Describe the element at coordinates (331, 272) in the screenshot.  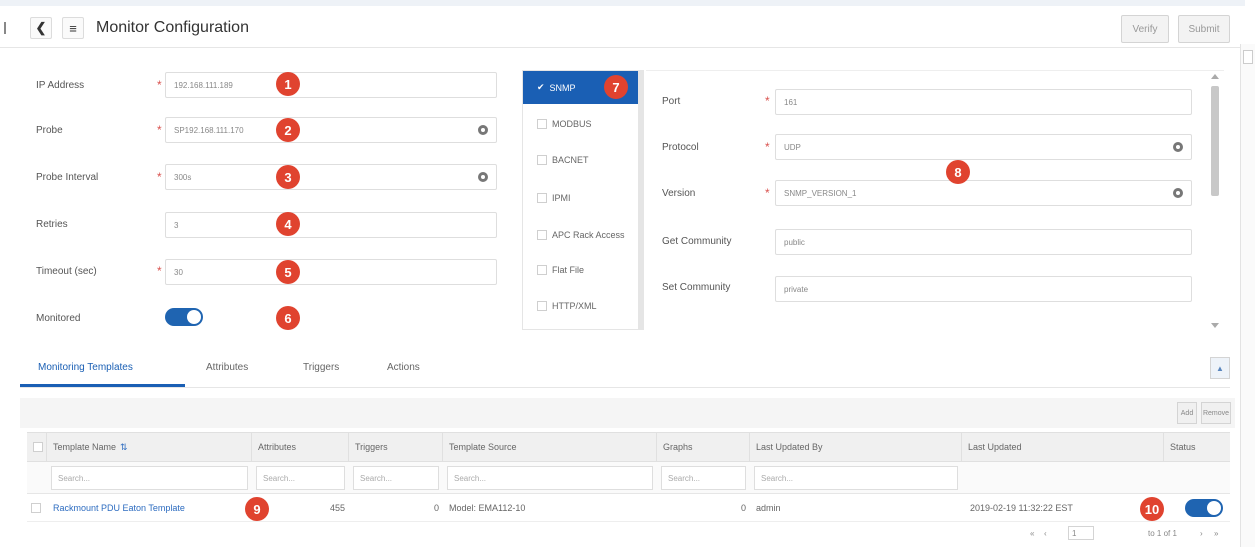
I see `timeout-input: 30` at that location.